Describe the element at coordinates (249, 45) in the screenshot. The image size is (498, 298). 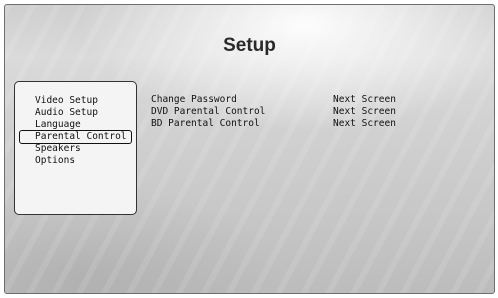
I see `page-title: Setup` at that location.